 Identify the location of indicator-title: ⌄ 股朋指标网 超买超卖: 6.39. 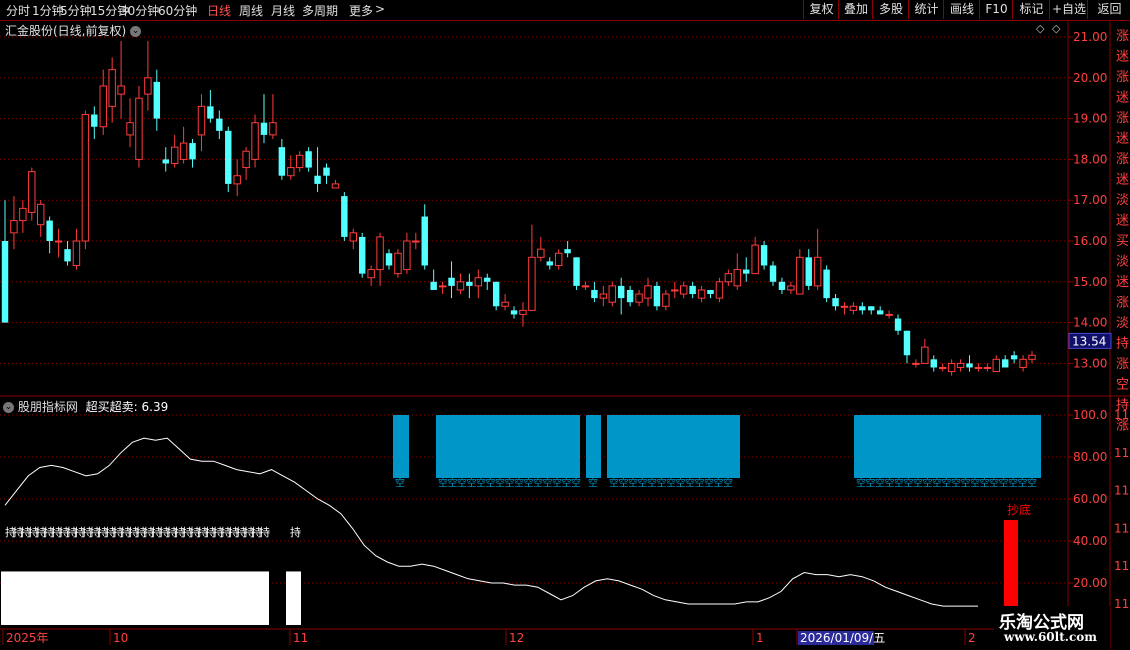
(85, 406).